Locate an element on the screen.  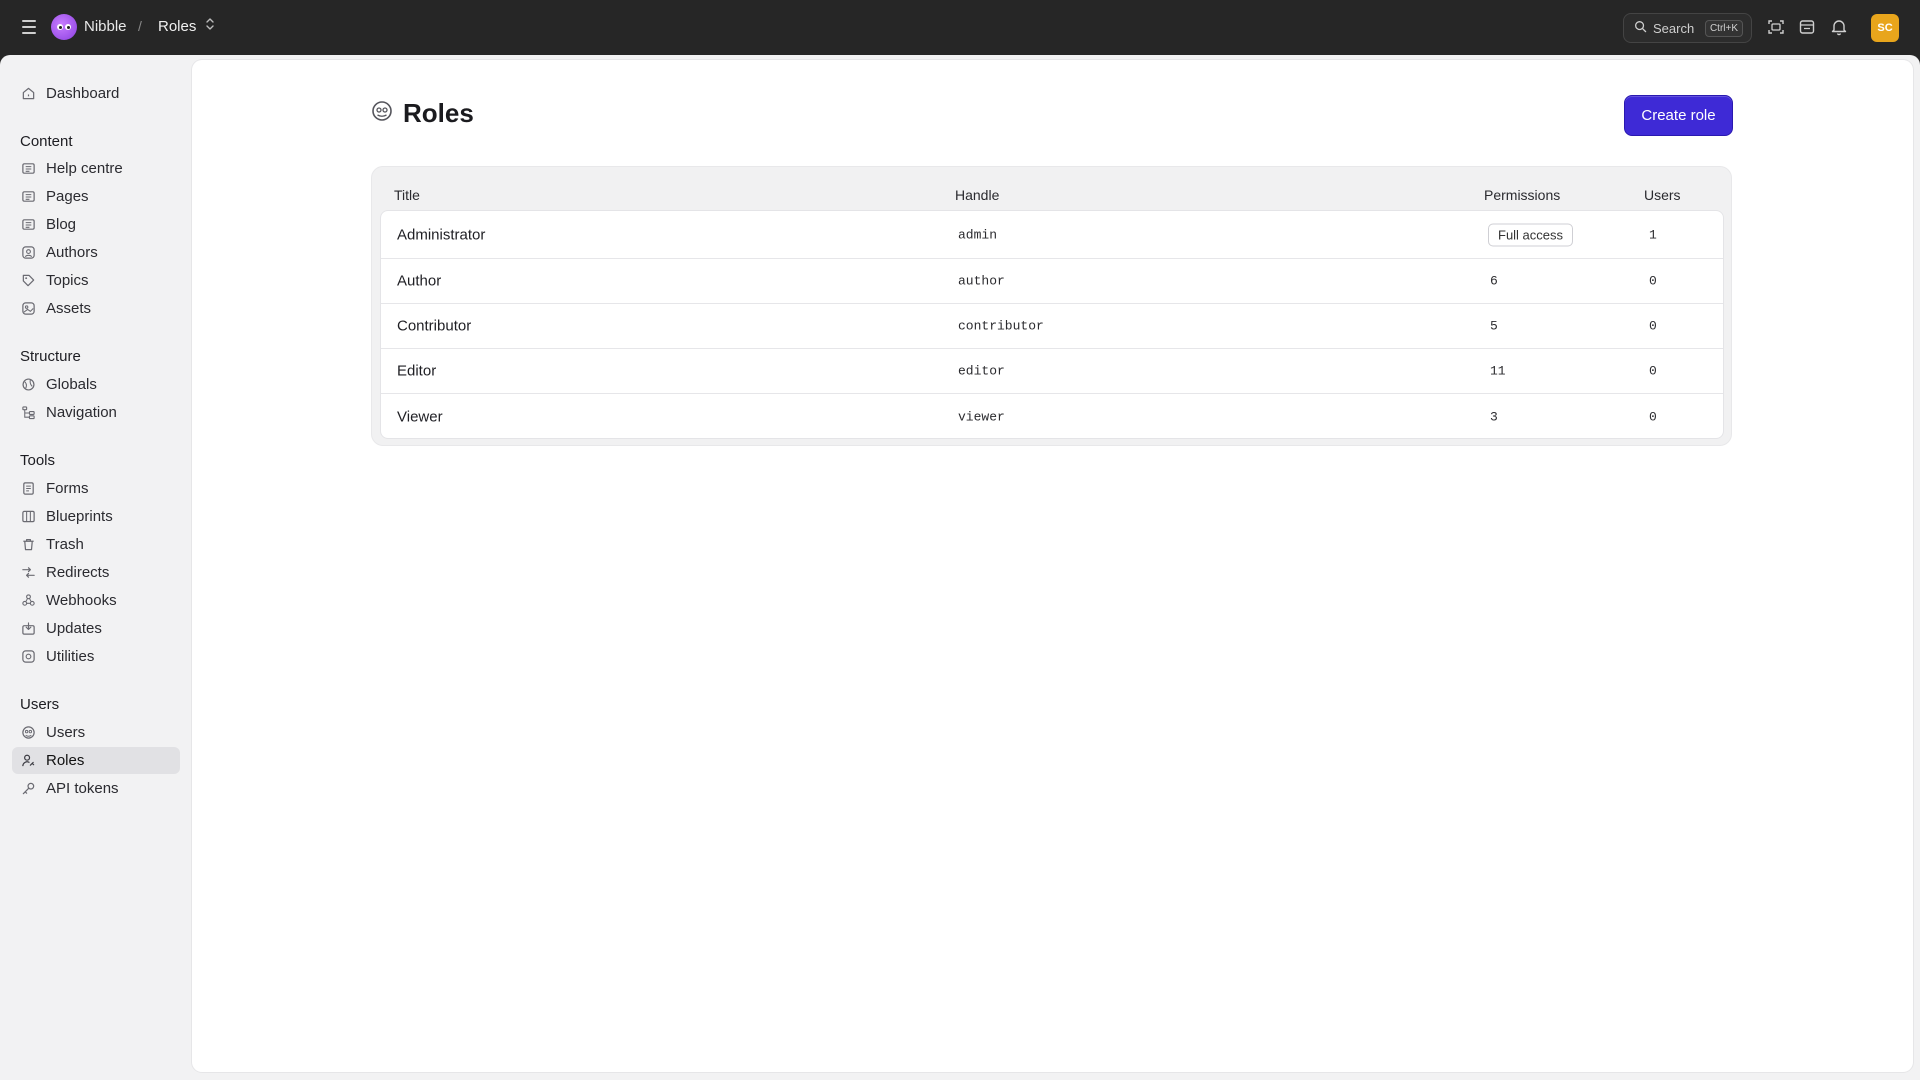
create-role-button: Create role is located at coordinates (1678, 115).